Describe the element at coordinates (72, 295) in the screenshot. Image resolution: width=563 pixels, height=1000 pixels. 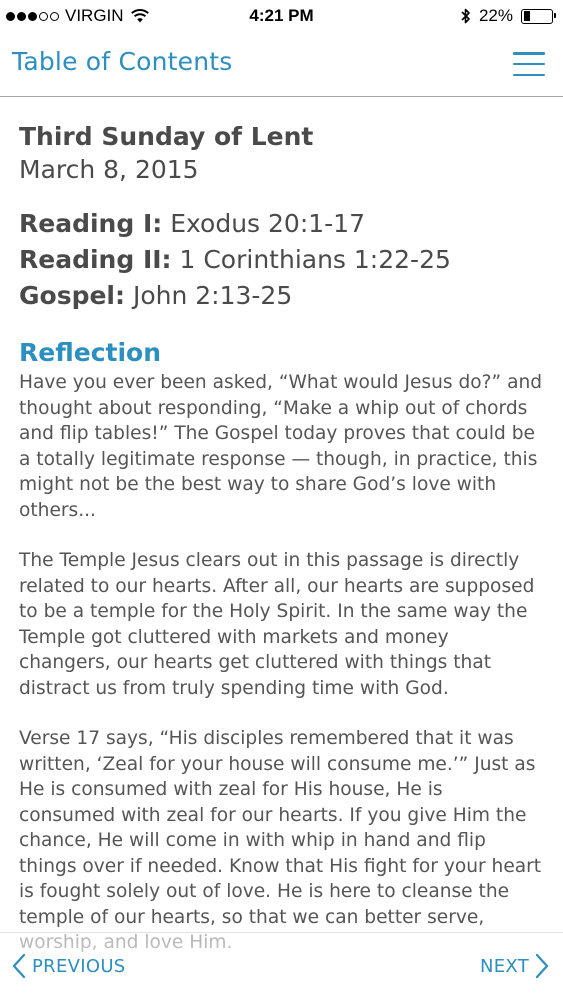
I see `gospel-label: Gospel:` at that location.